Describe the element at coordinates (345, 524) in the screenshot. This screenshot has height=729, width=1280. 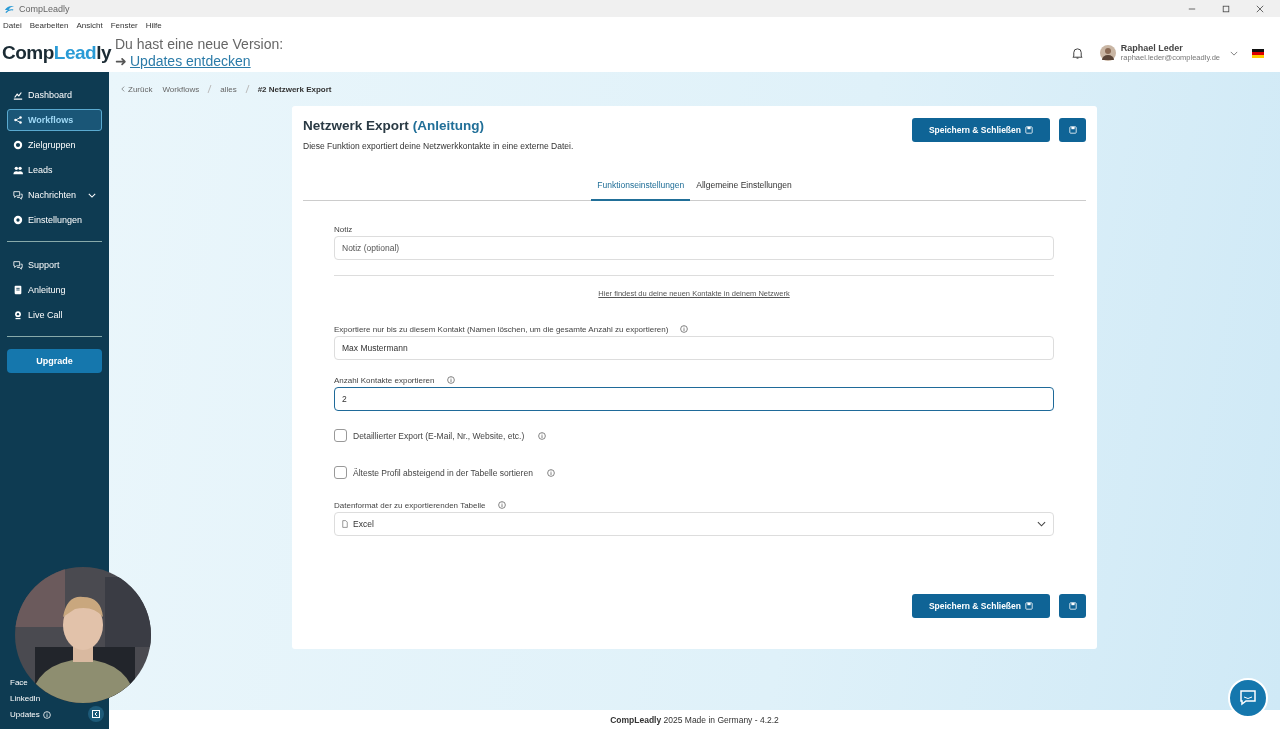
I see `file-icon` at that location.